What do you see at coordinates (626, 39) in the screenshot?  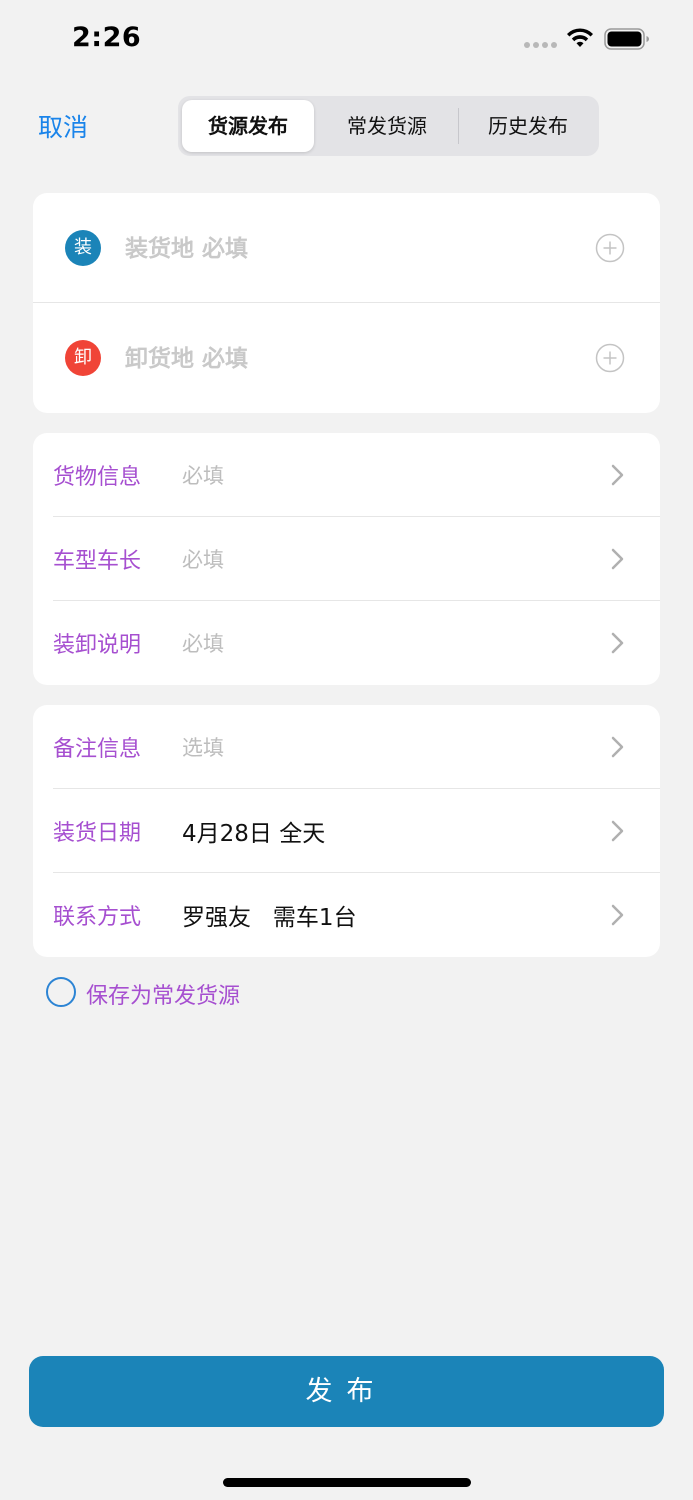 I see `battery-icon` at bounding box center [626, 39].